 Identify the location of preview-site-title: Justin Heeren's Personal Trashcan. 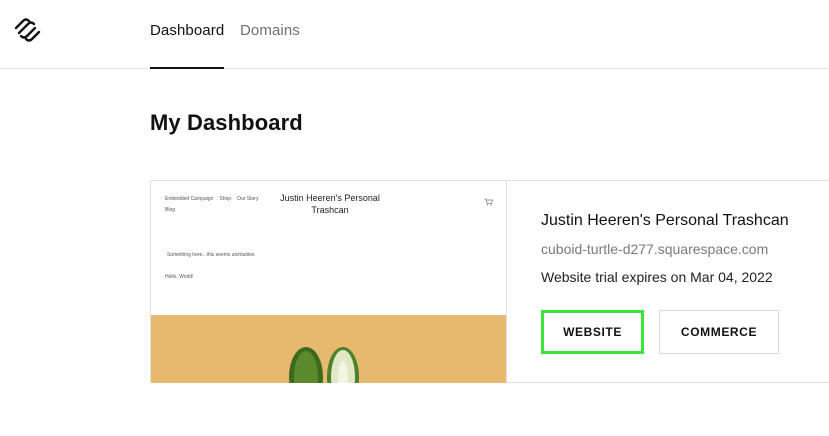
(330, 204).